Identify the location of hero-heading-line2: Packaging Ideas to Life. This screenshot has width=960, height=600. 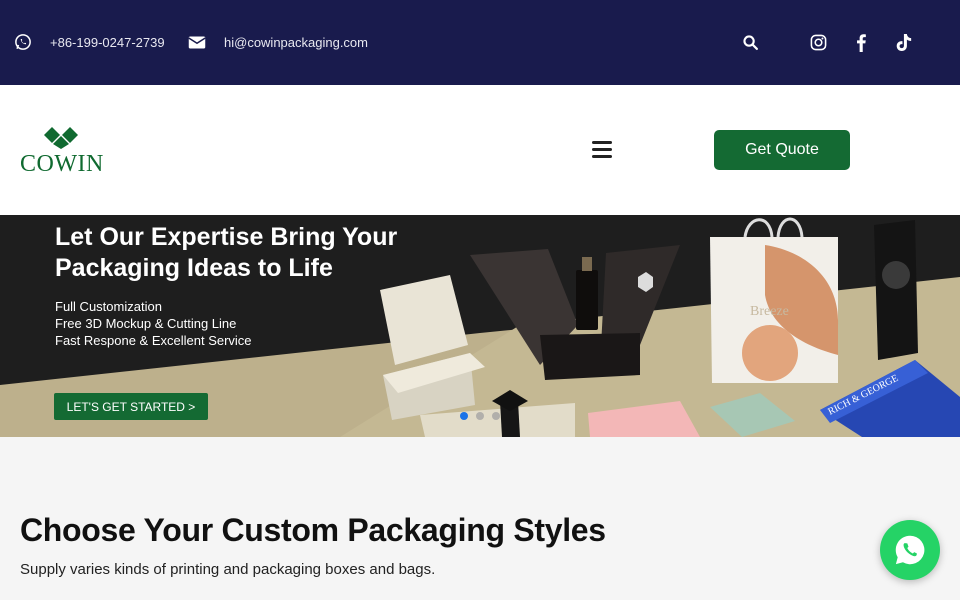
(194, 268).